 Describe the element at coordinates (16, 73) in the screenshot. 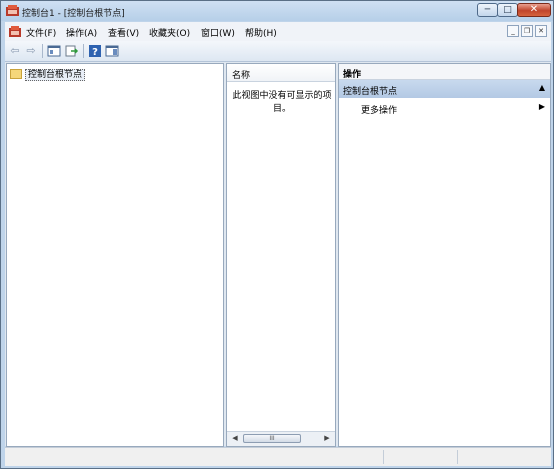

I see `folder-icon` at that location.